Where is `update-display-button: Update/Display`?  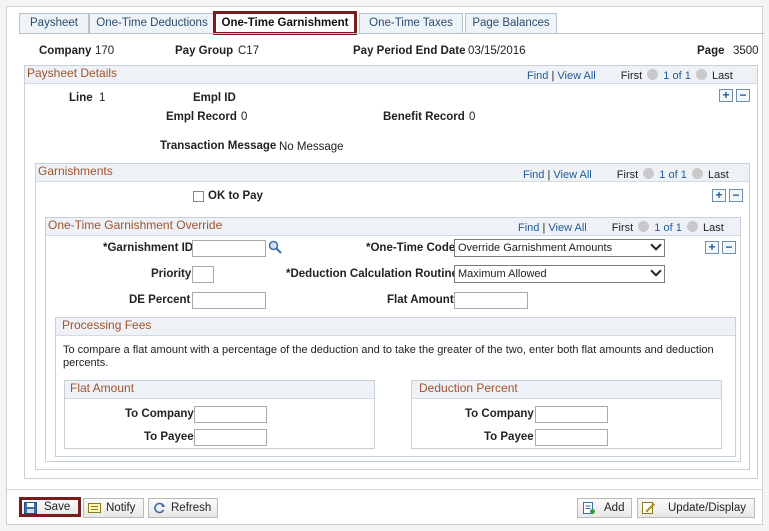
update-display-button: Update/Display is located at coordinates (696, 508).